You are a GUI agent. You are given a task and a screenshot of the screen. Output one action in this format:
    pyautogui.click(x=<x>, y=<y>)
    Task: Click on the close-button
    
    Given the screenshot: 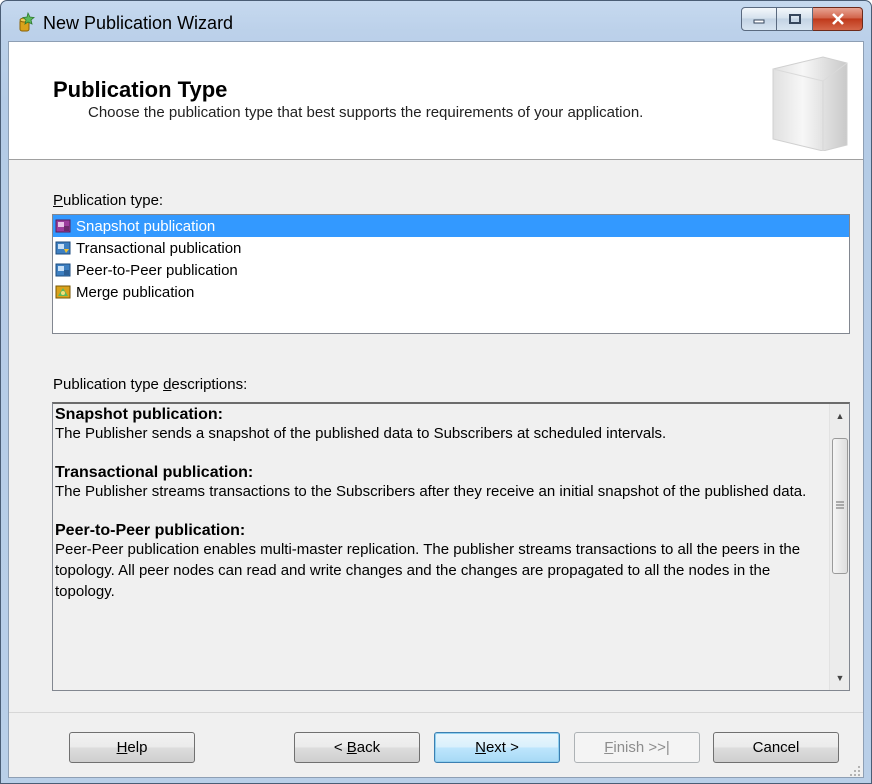 What is the action you would take?
    pyautogui.click(x=838, y=19)
    